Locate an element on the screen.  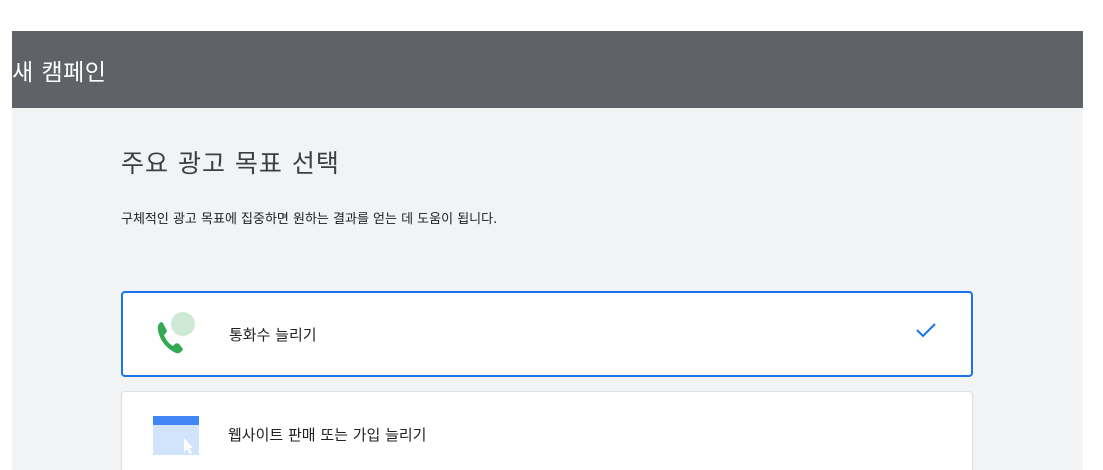
checkmark-icon is located at coordinates (926, 332).